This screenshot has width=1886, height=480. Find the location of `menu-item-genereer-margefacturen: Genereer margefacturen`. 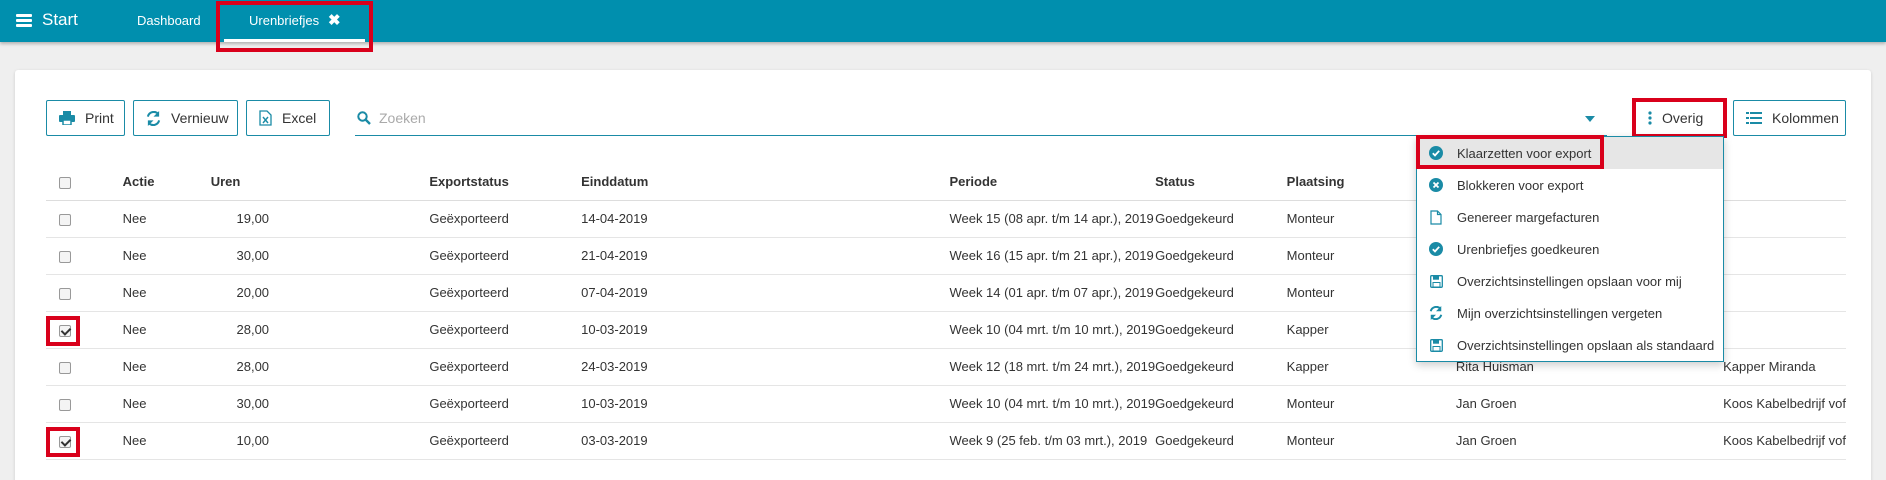

menu-item-genereer-margefacturen: Genereer margefacturen is located at coordinates (1570, 217).